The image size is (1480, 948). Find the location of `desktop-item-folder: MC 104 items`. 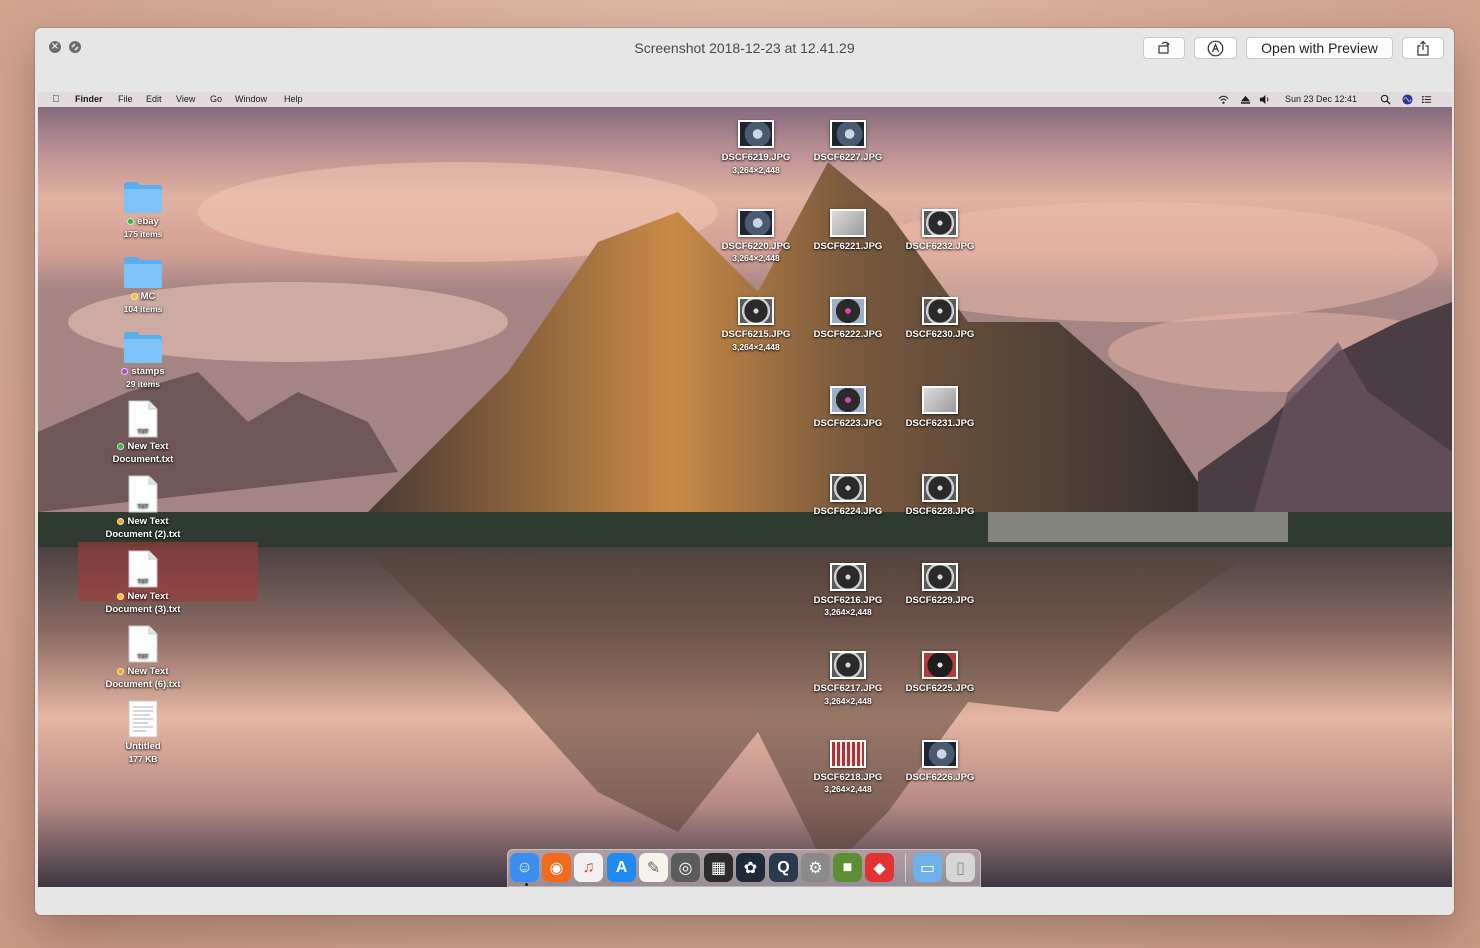

desktop-item-folder: MC 104 items is located at coordinates (143, 285).